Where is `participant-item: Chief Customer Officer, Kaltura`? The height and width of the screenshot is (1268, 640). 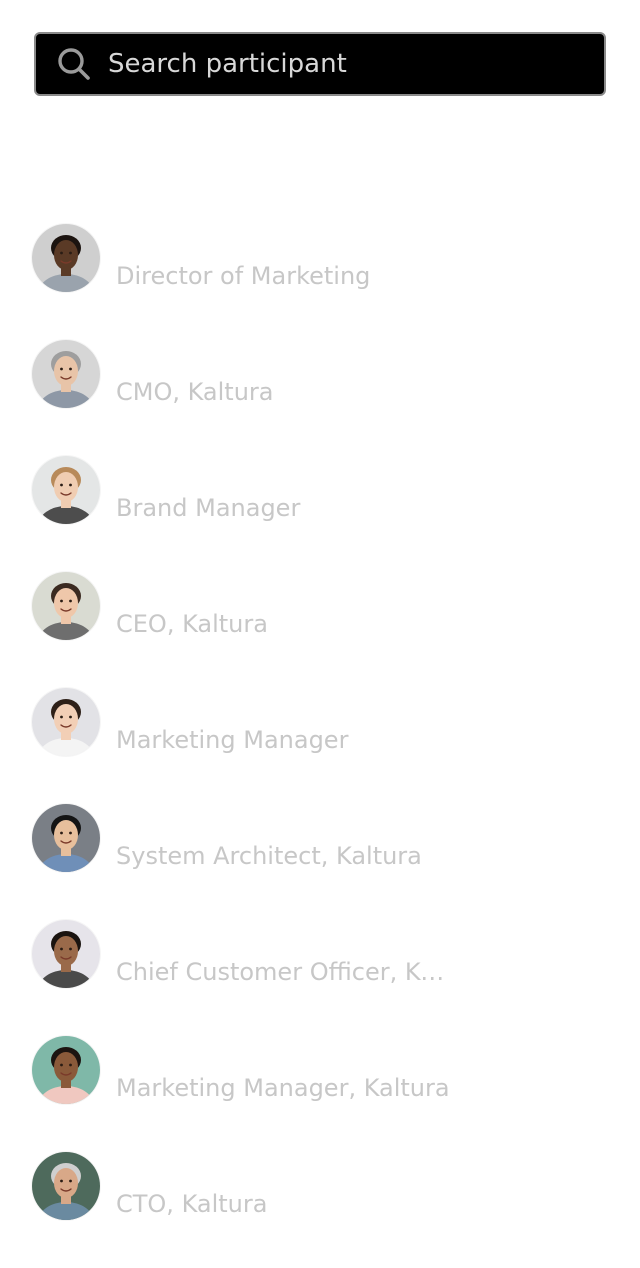
participant-item: Chief Customer Officer, Kaltura is located at coordinates (320, 978).